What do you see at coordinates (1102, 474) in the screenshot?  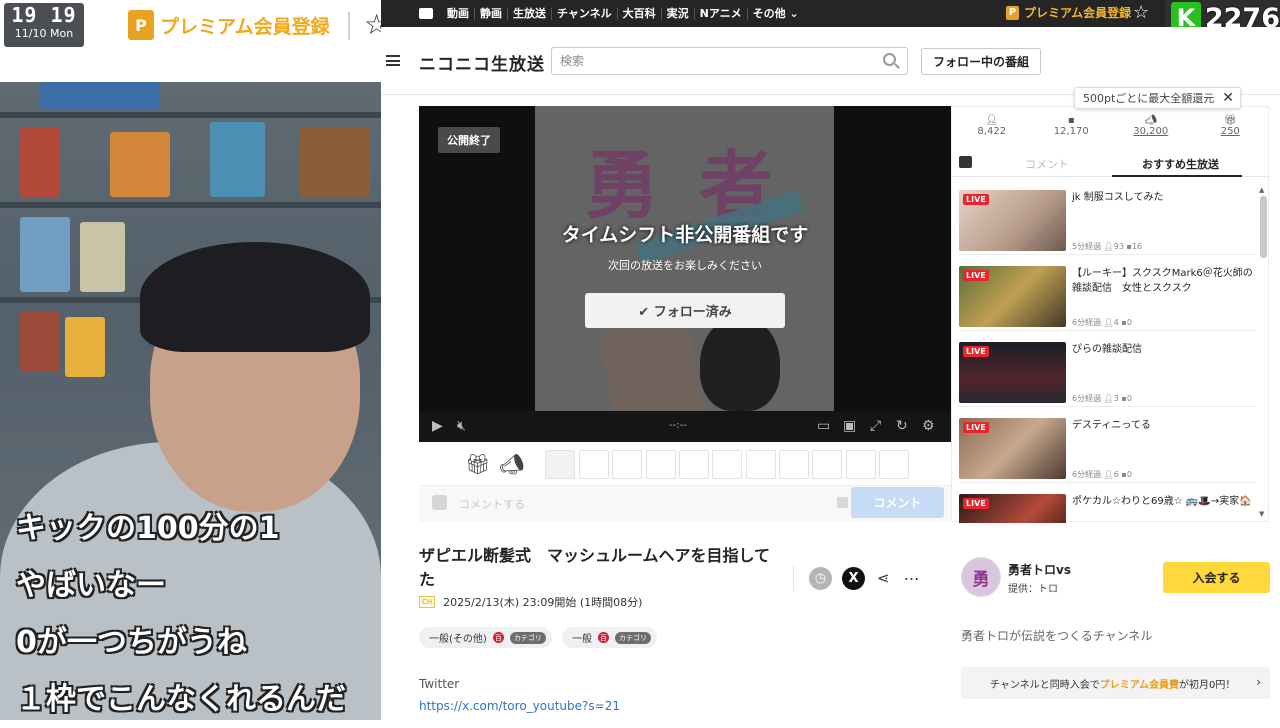 I see `recommended-meta: 6分経過 👤︎6 ▪0` at bounding box center [1102, 474].